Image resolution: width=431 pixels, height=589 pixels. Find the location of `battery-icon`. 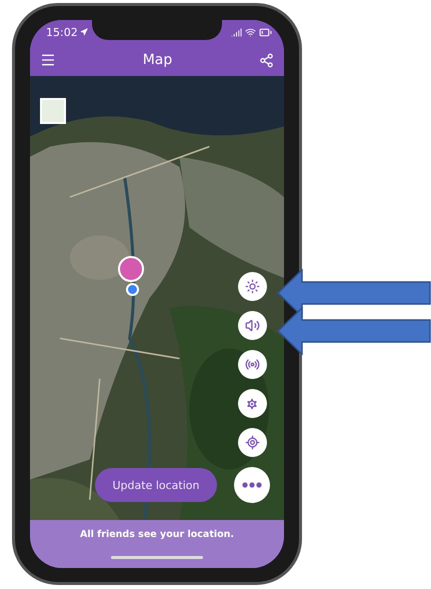

battery-icon is located at coordinates (265, 32).